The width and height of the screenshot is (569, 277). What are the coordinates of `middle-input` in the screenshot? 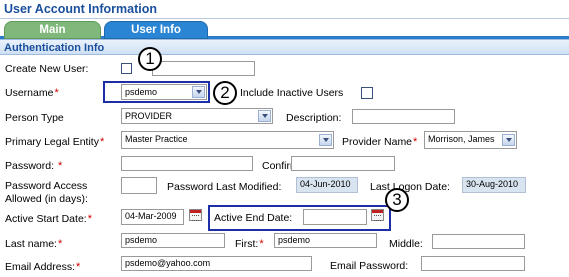 It's located at (478, 241).